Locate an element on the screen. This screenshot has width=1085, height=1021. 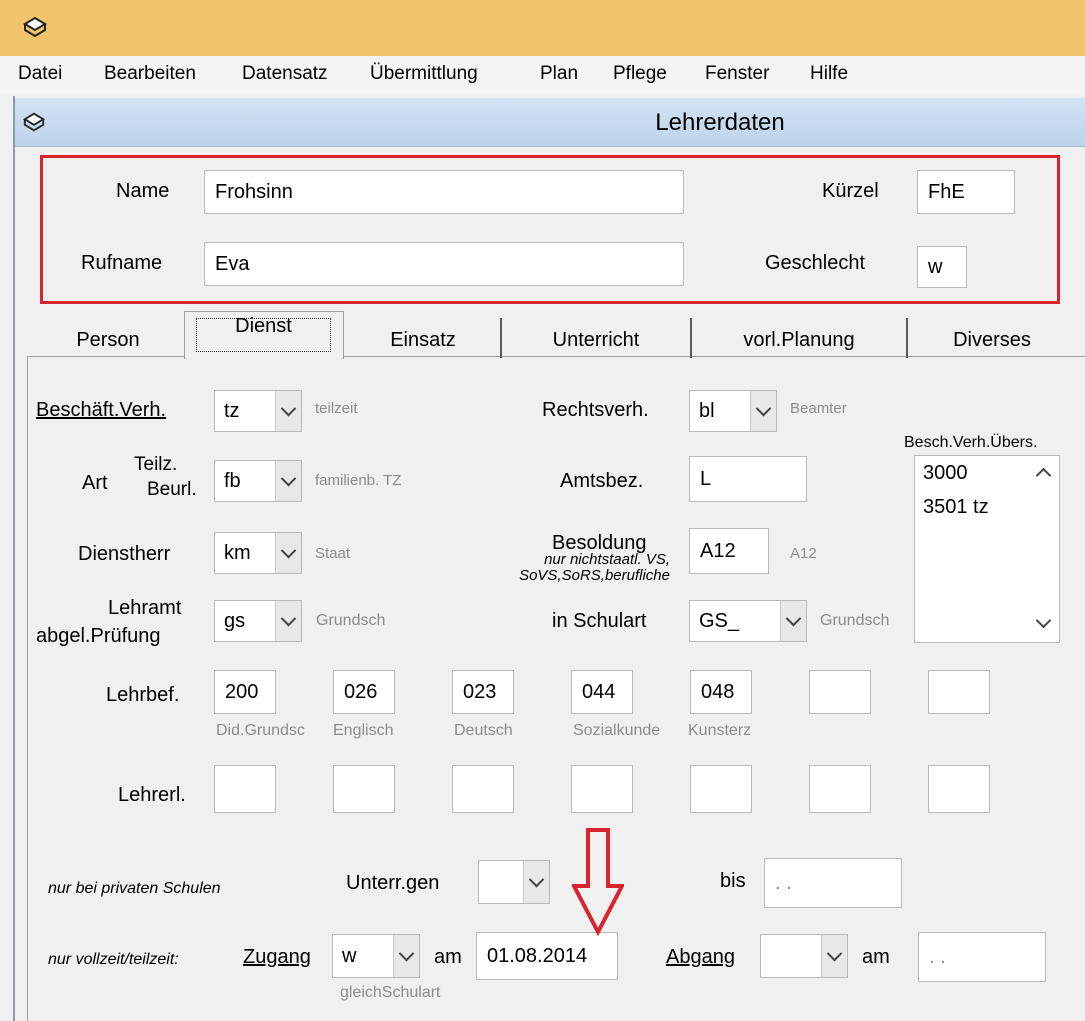
menu-fenster: Fenster is located at coordinates (737, 74).